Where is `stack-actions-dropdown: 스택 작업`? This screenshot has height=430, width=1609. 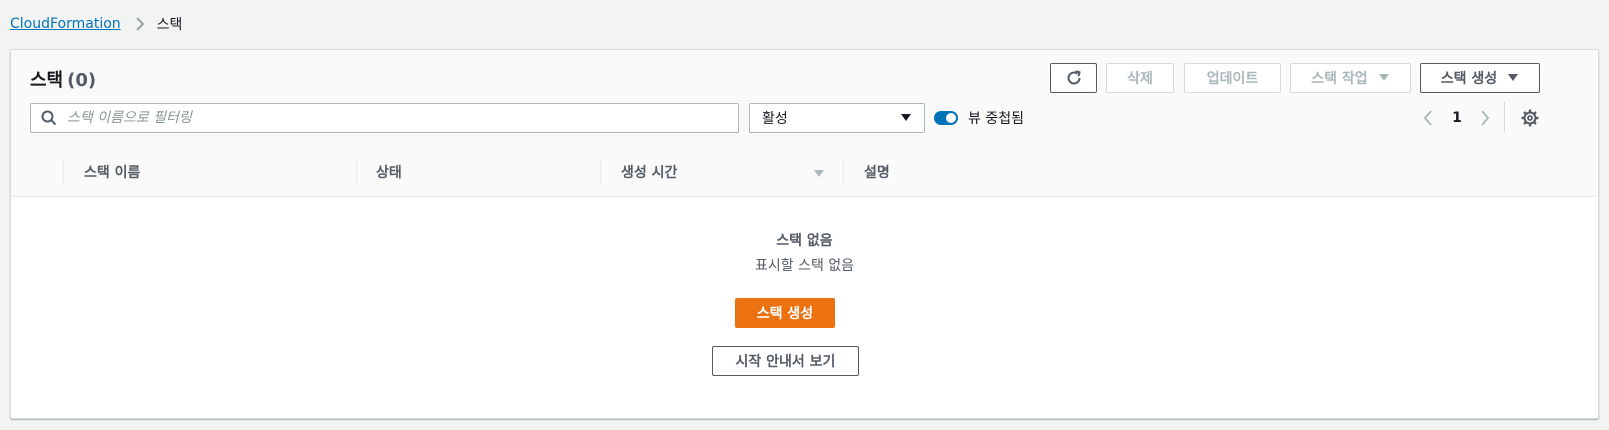 stack-actions-dropdown: 스택 작업 is located at coordinates (1350, 78).